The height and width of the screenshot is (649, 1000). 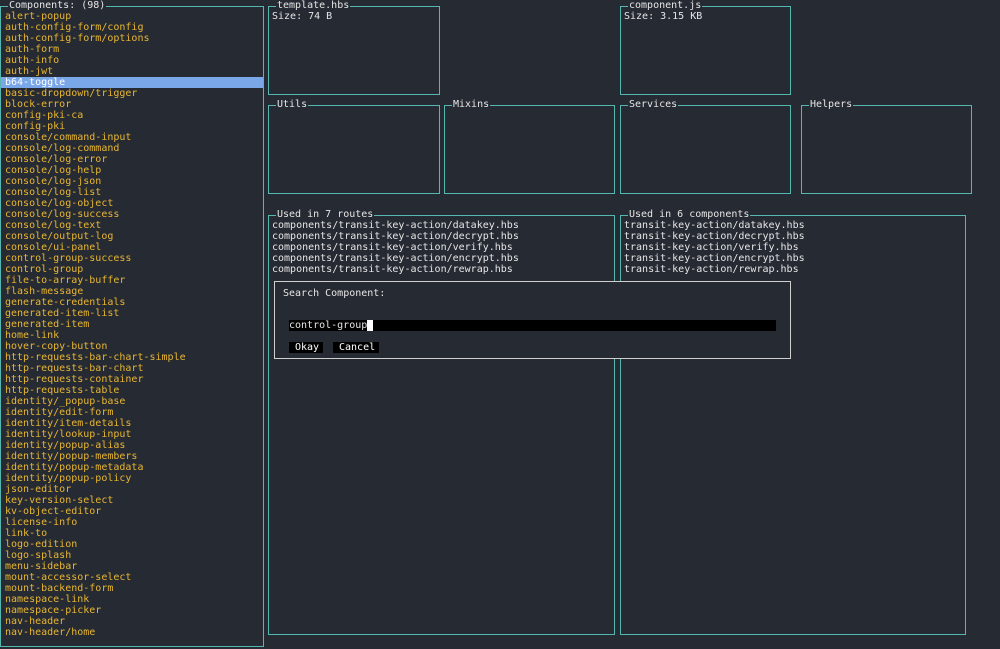 I want to click on services-panel: Services, so click(x=705, y=146).